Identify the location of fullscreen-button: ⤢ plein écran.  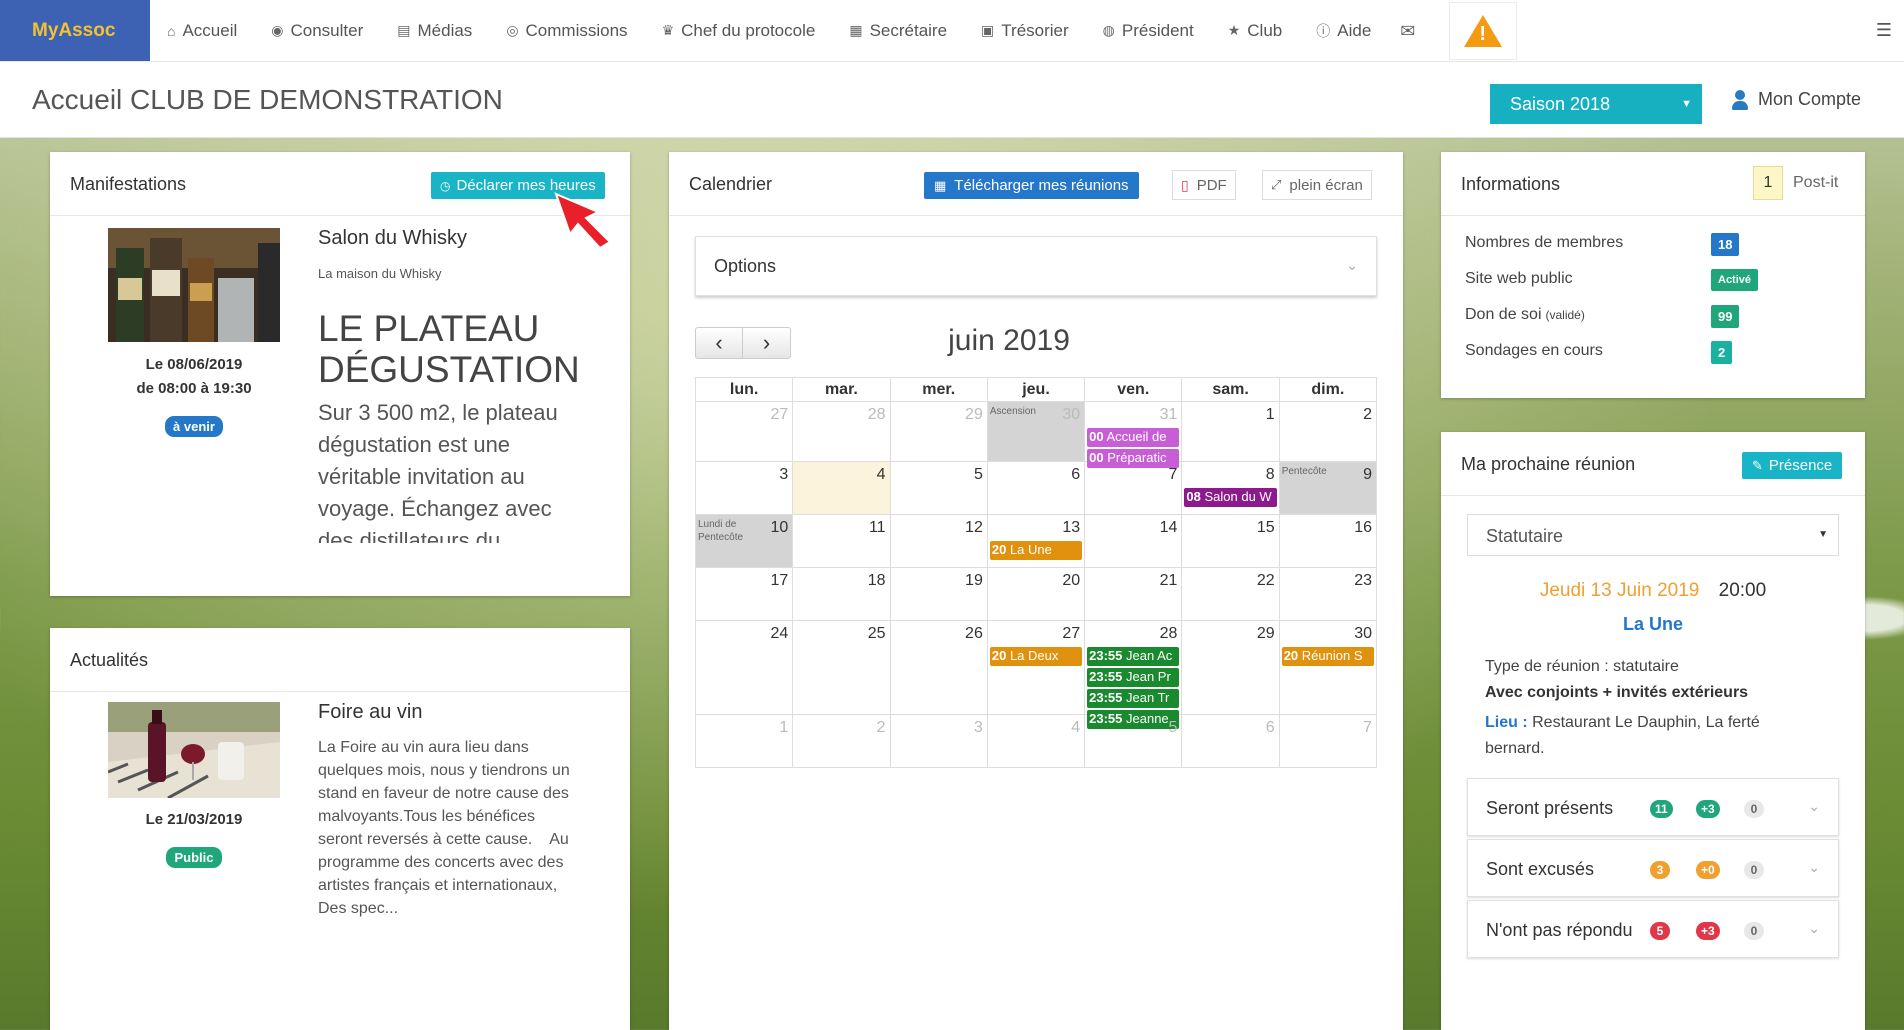
(1317, 185).